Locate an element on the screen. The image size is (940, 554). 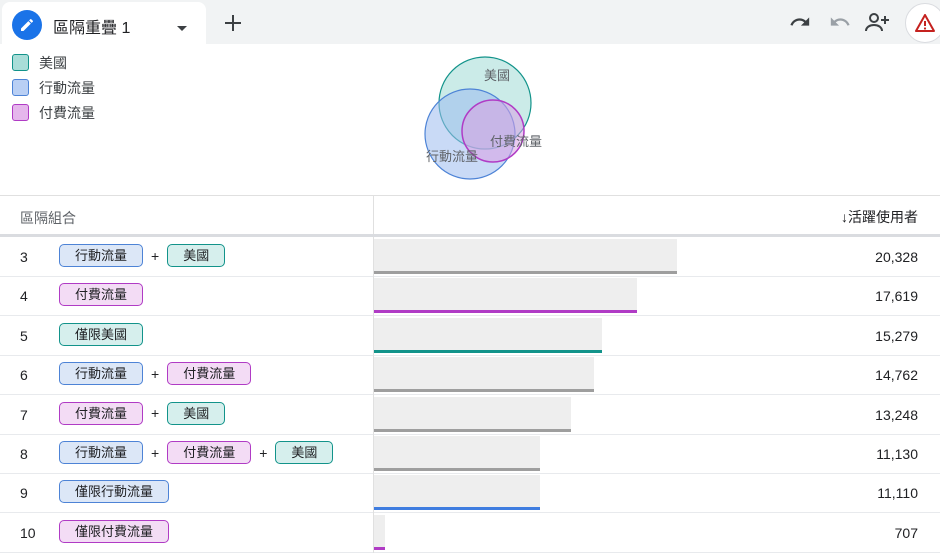
table-row: 7 付費流量 + 美國 13,248 is located at coordinates (470, 414).